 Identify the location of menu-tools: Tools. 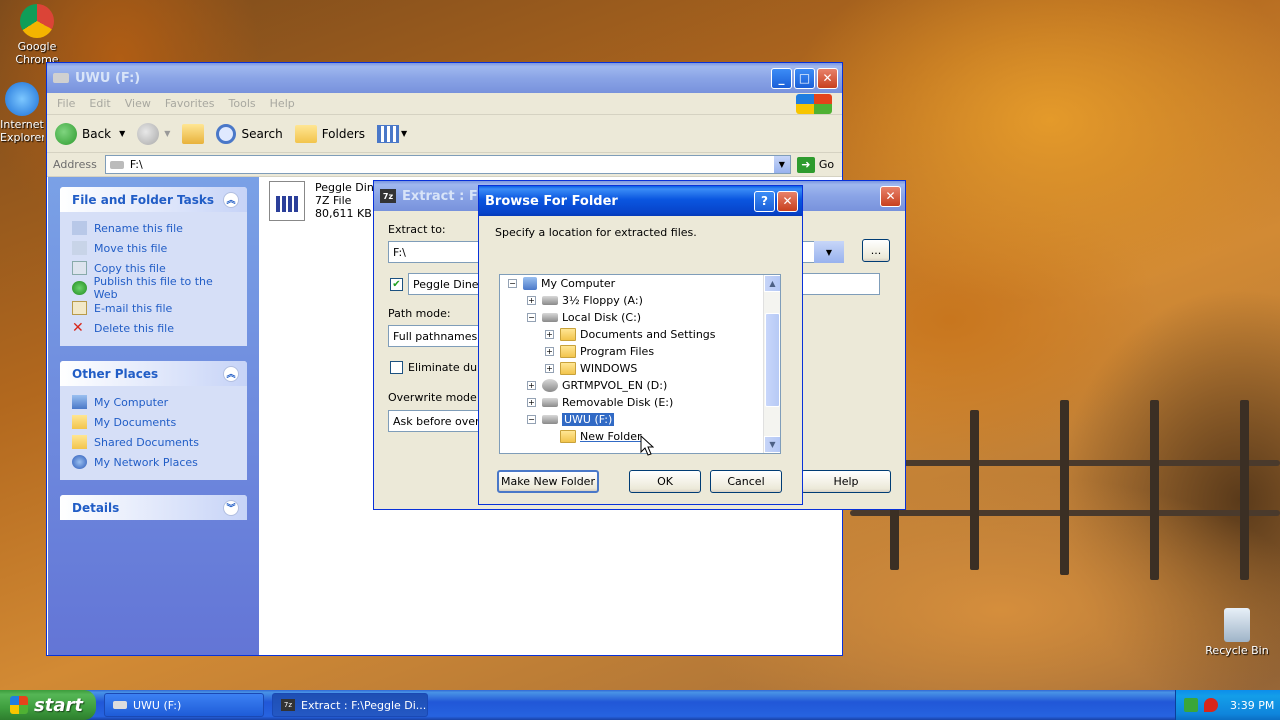
(242, 103).